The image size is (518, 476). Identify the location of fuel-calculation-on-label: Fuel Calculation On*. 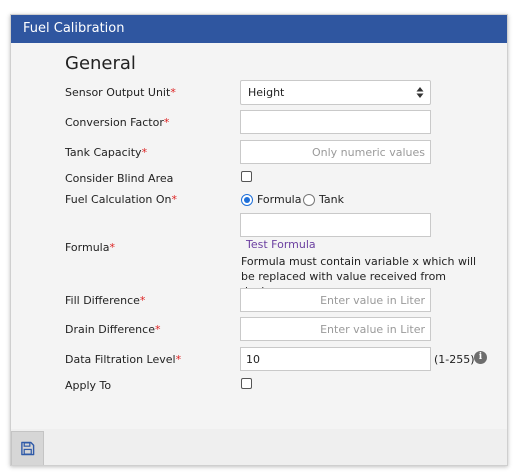
(121, 199).